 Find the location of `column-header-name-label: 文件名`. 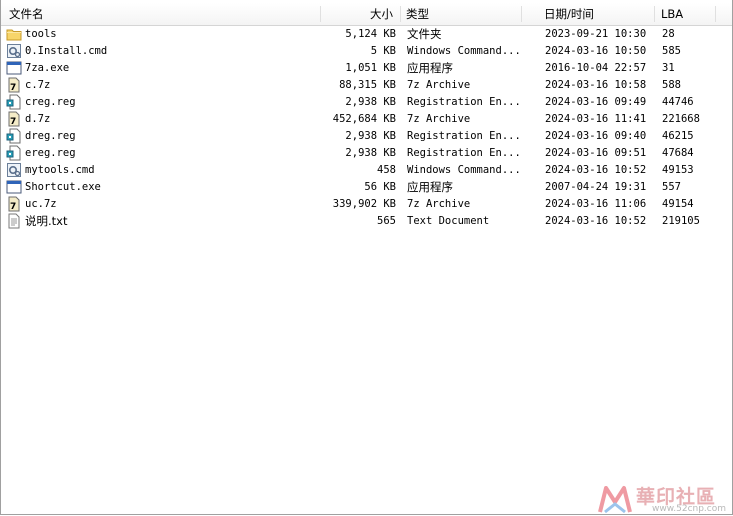

column-header-name-label: 文件名 is located at coordinates (26, 14).